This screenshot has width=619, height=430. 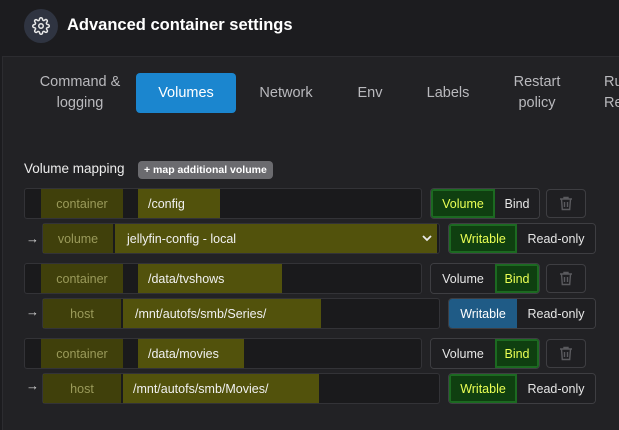 What do you see at coordinates (78, 238) in the screenshot?
I see `volume-source-label: volume` at bounding box center [78, 238].